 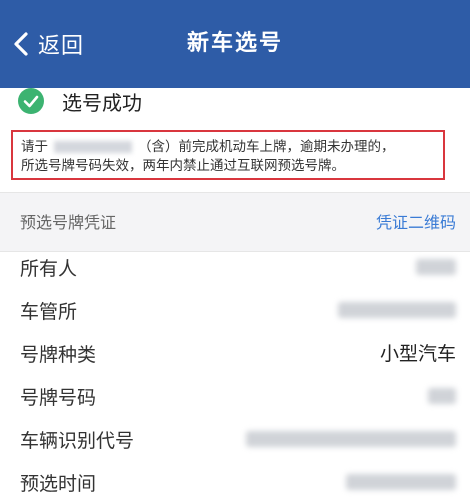 What do you see at coordinates (235, 481) in the screenshot?
I see `row-select-time: 预选时间` at bounding box center [235, 481].